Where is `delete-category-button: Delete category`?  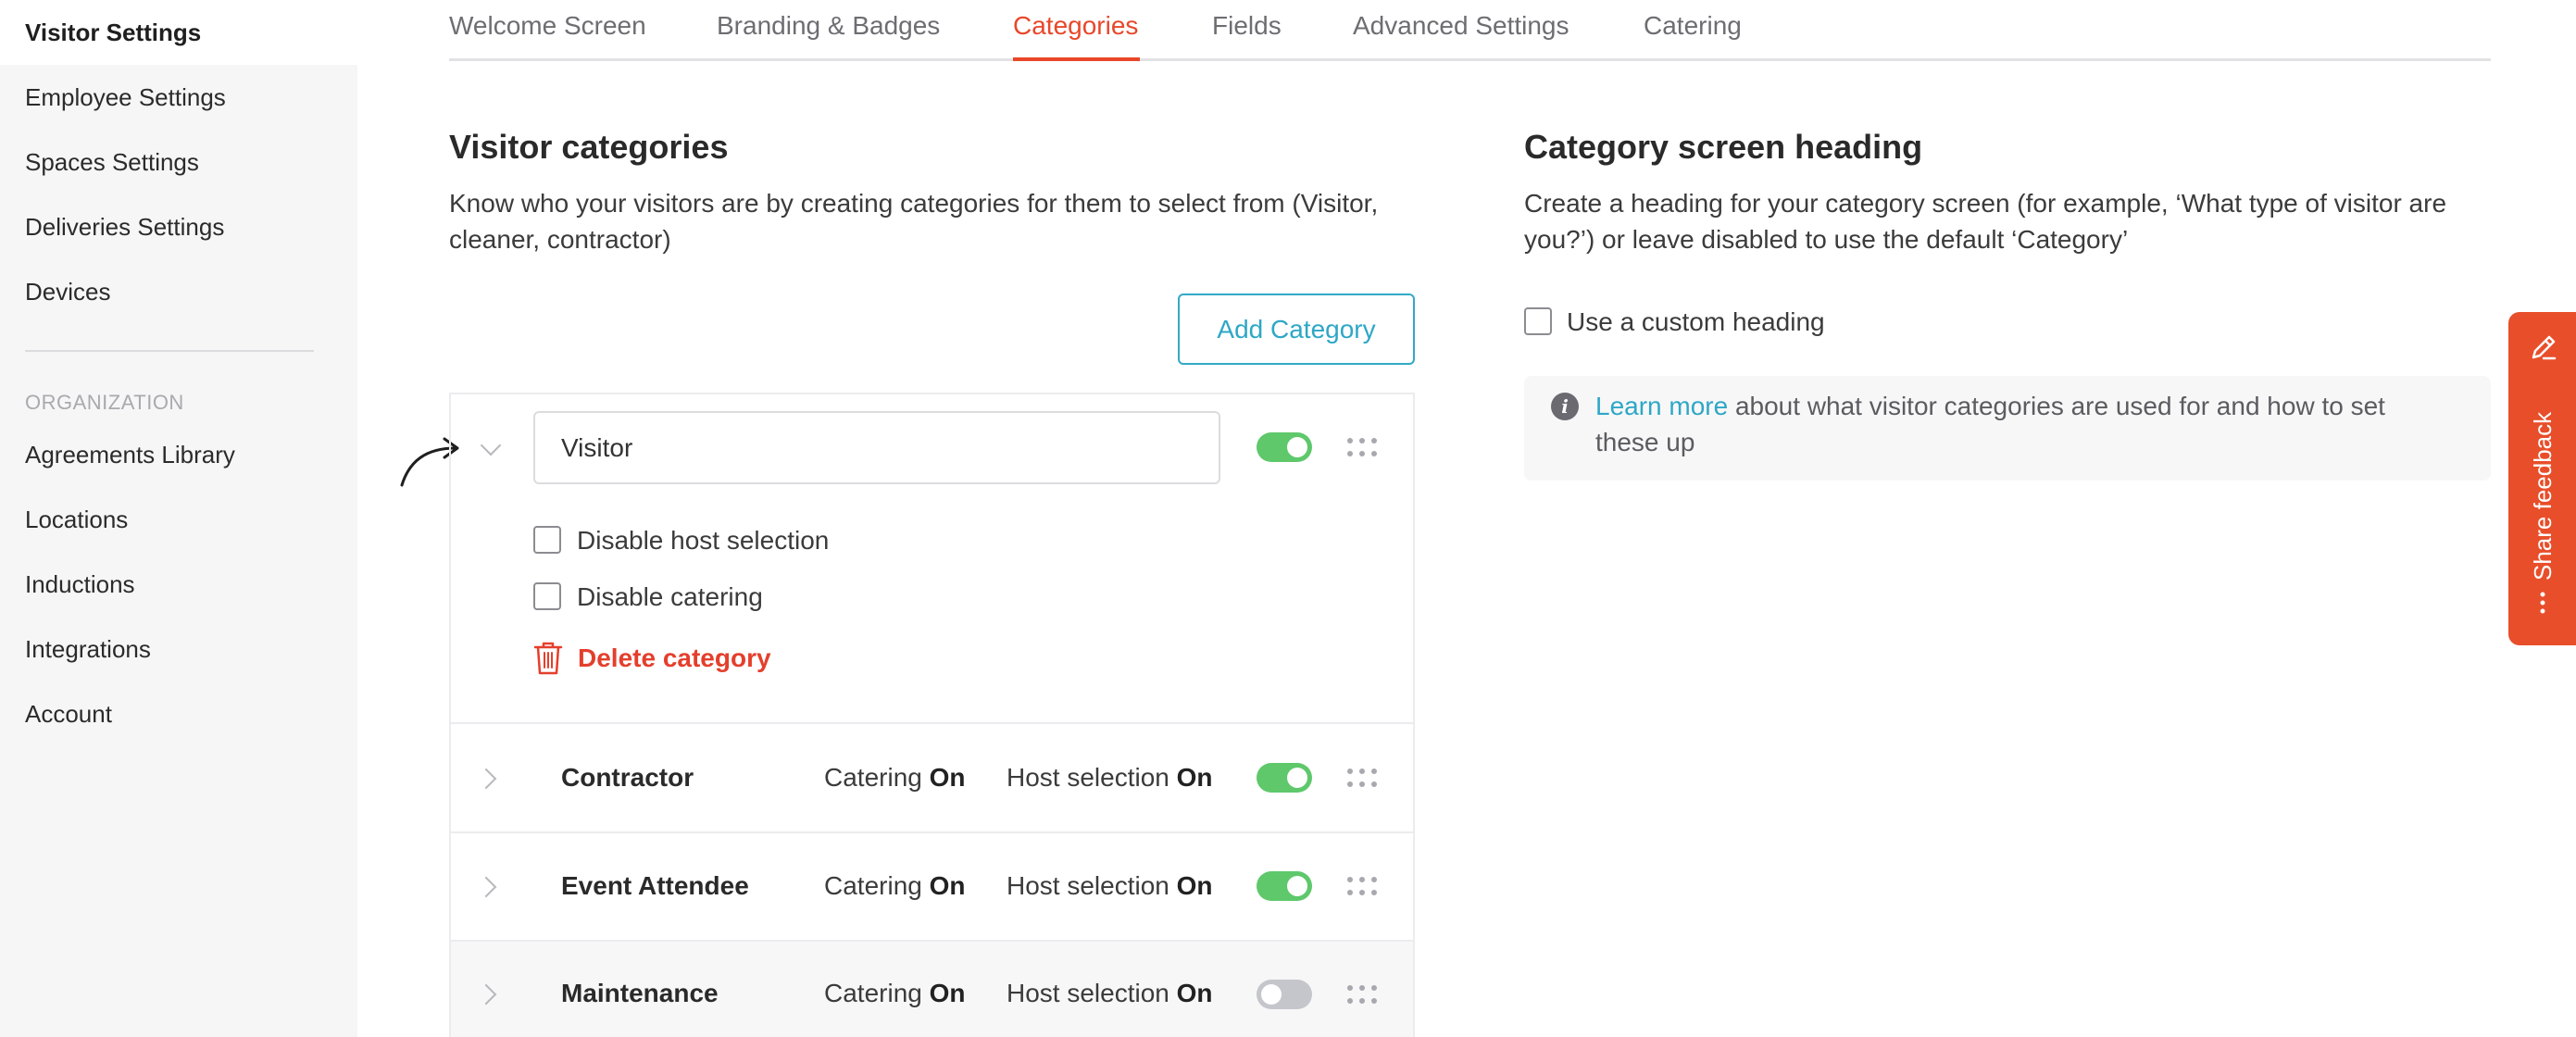 delete-category-button: Delete category is located at coordinates (652, 659).